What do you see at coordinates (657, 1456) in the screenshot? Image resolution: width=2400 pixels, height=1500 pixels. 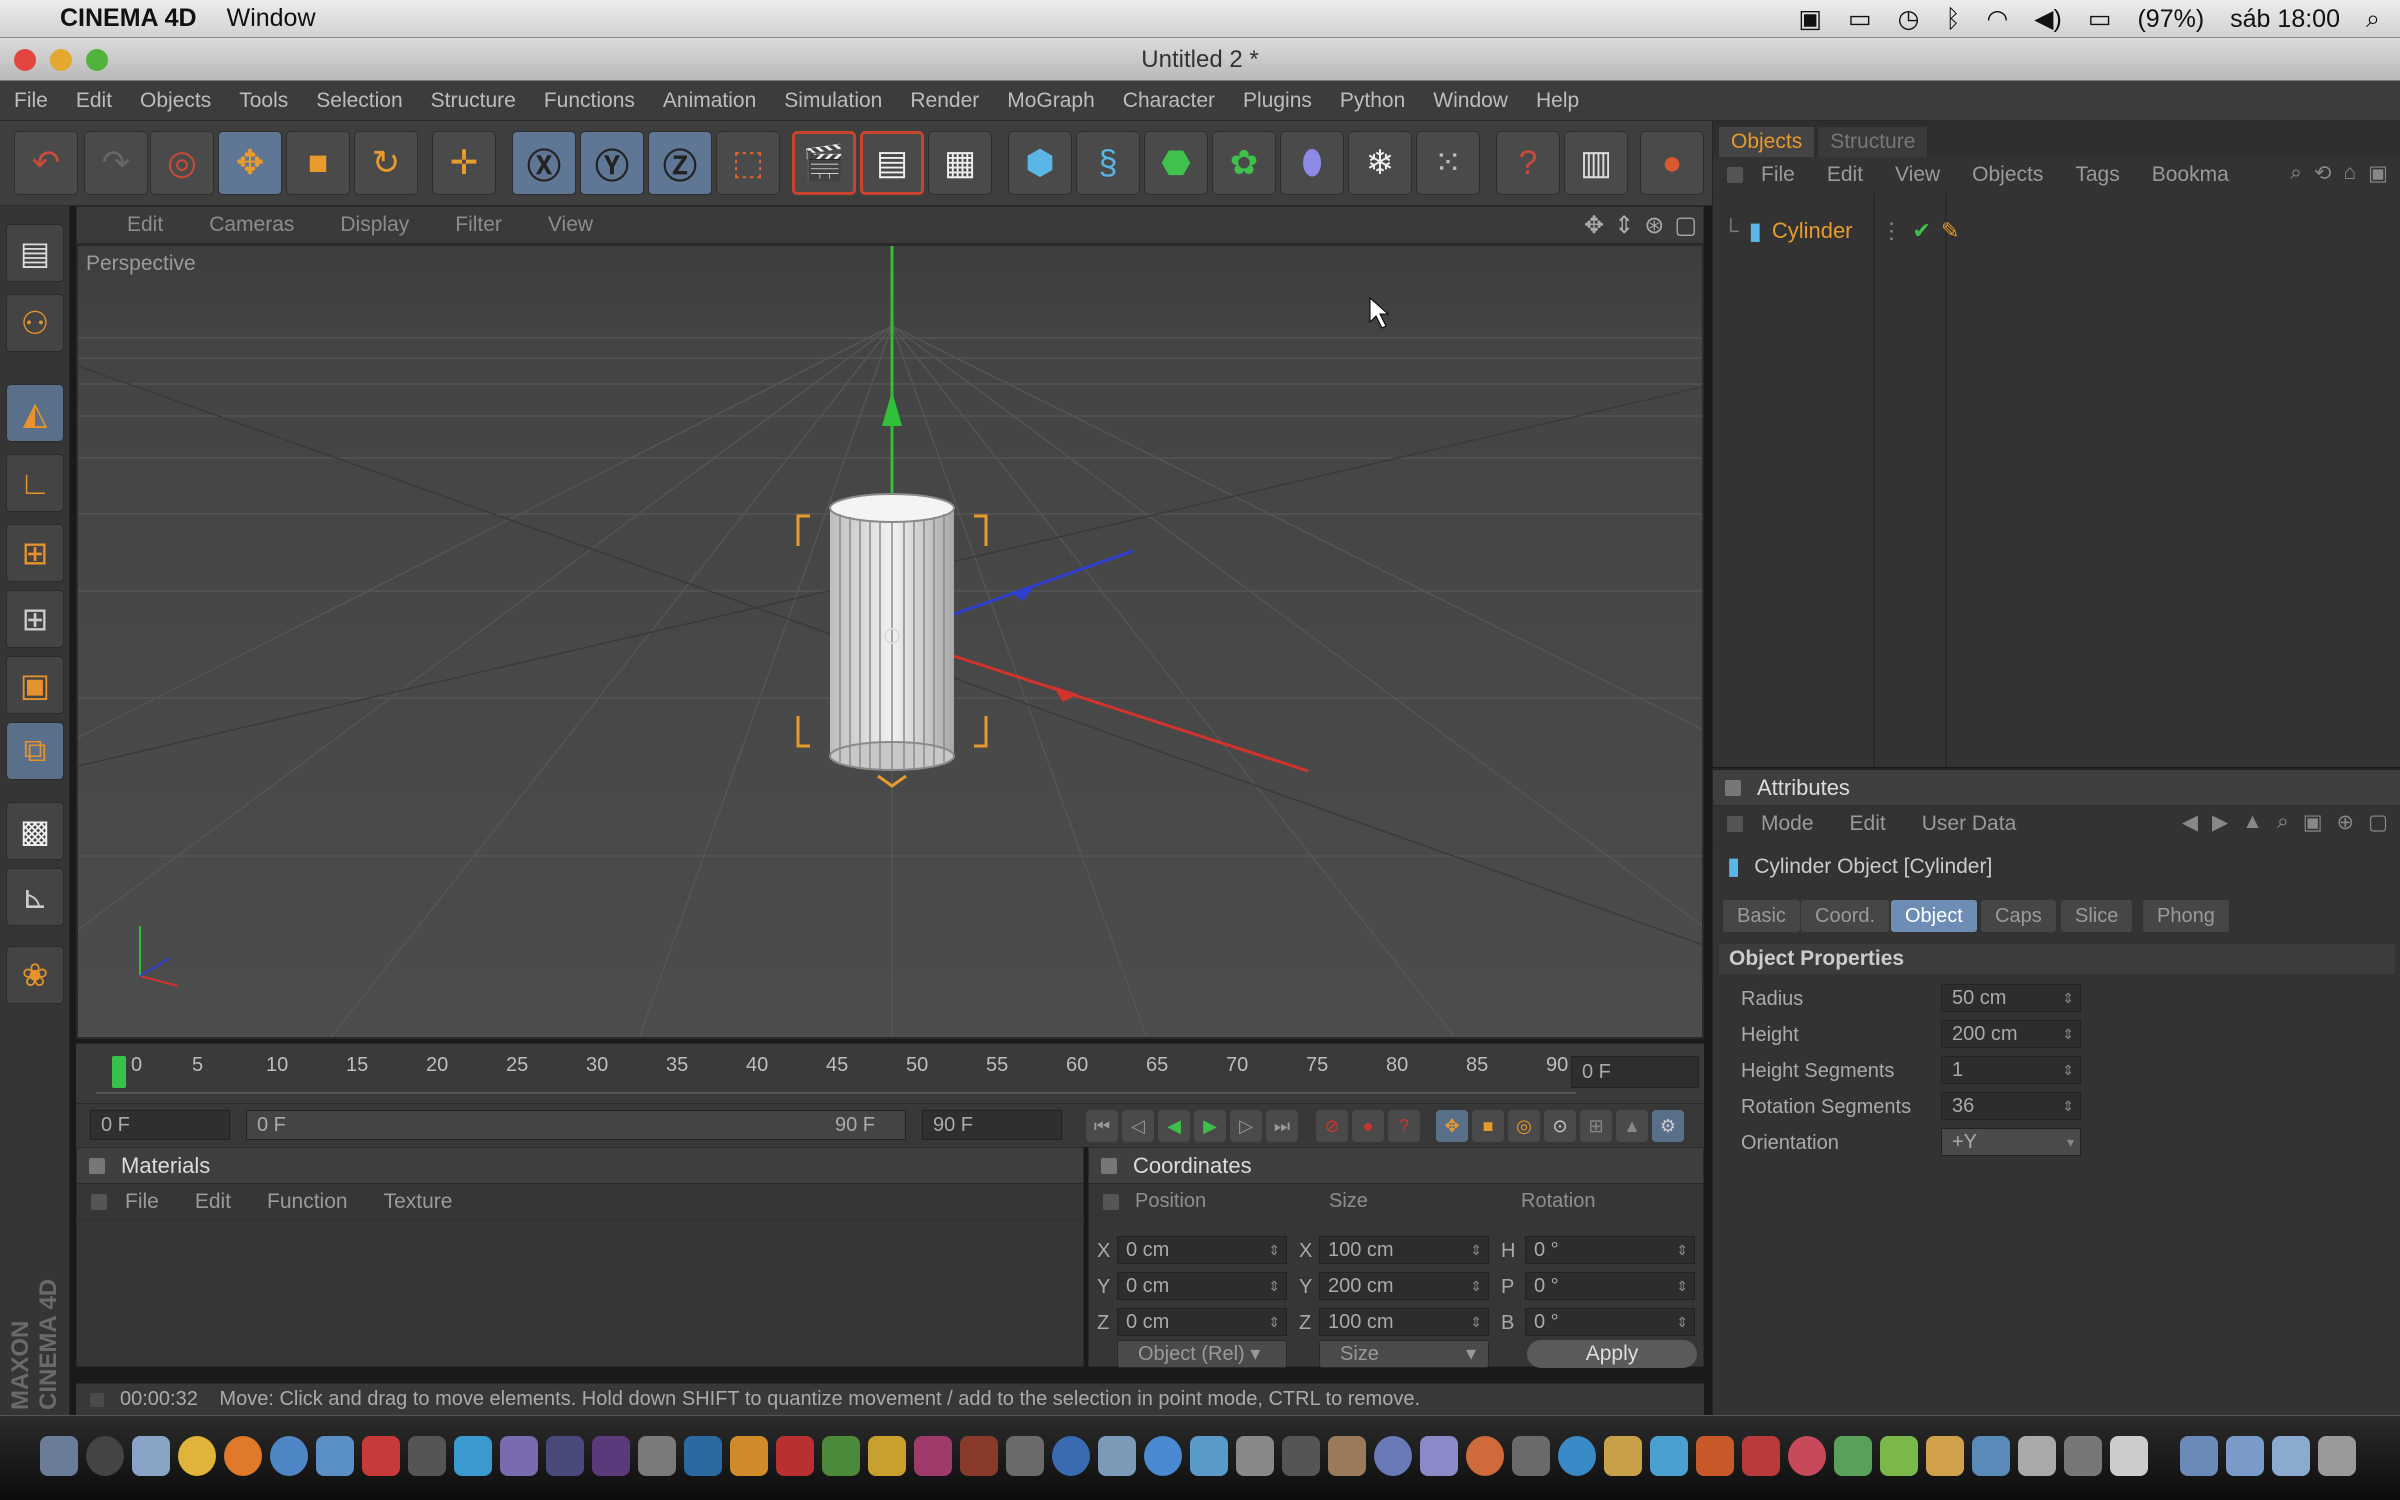 I see `encore-icon` at bounding box center [657, 1456].